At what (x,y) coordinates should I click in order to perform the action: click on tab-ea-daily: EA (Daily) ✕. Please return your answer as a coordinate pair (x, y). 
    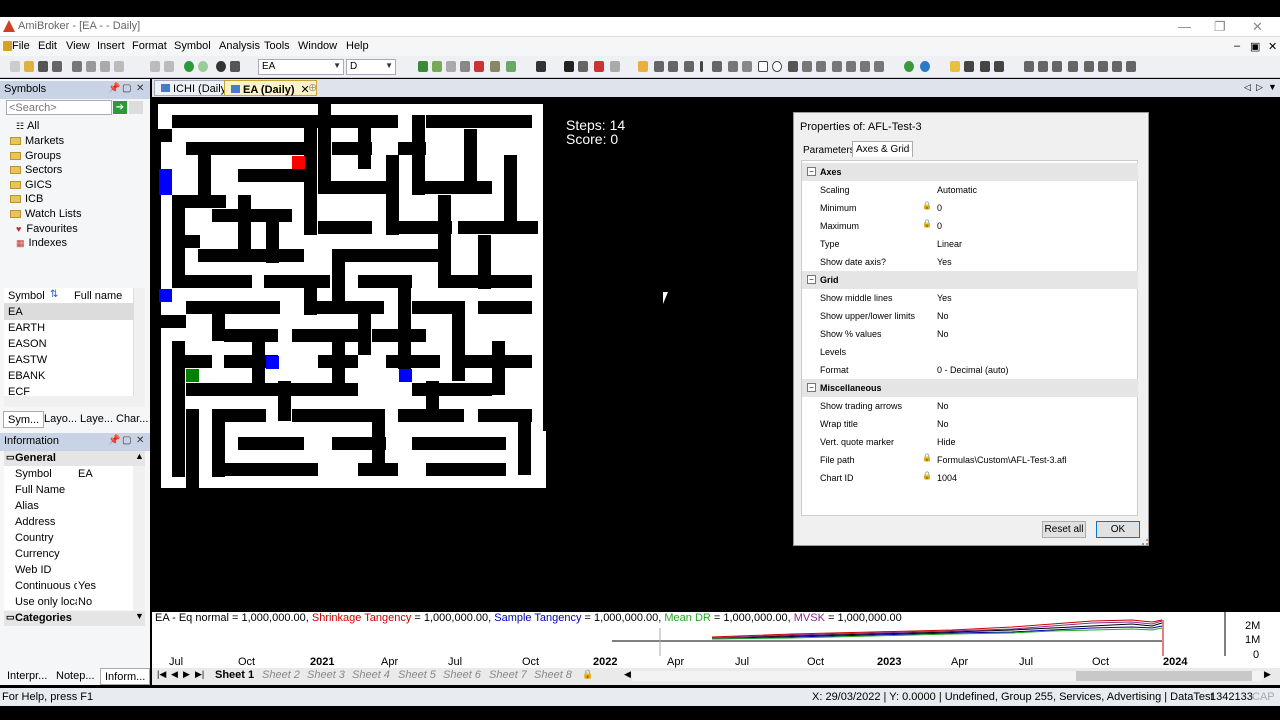
    Looking at the image, I should click on (270, 88).